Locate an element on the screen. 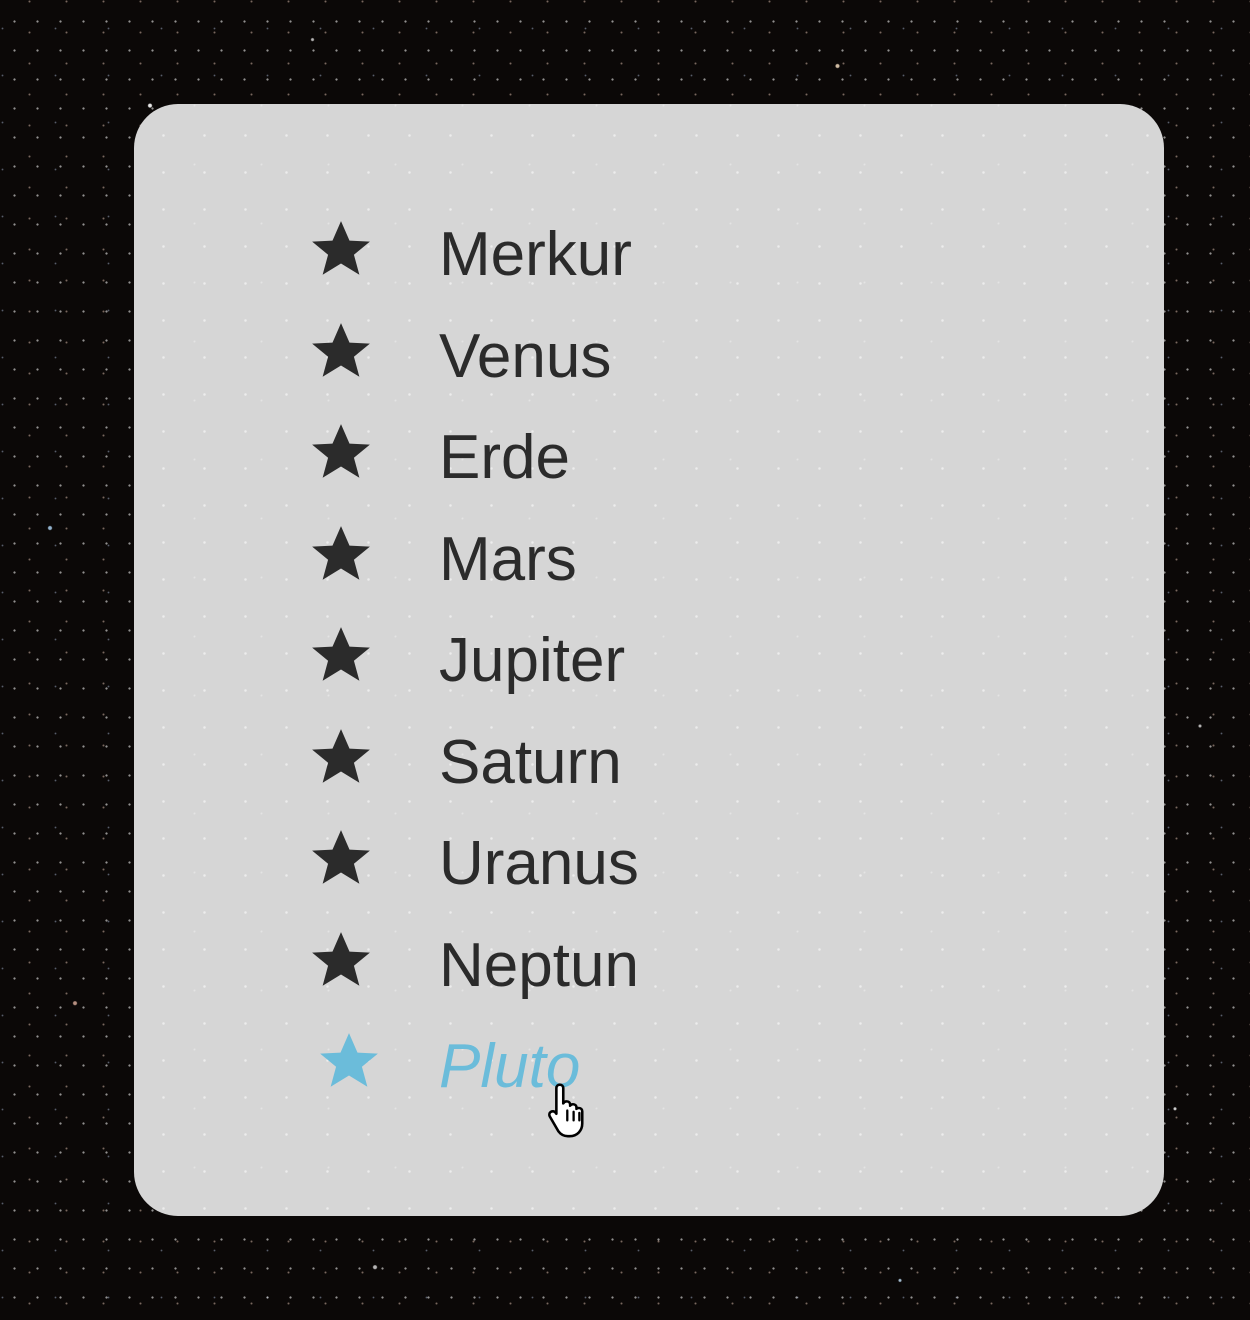 The image size is (1250, 1320). planet-label: Neptun is located at coordinates (539, 965).